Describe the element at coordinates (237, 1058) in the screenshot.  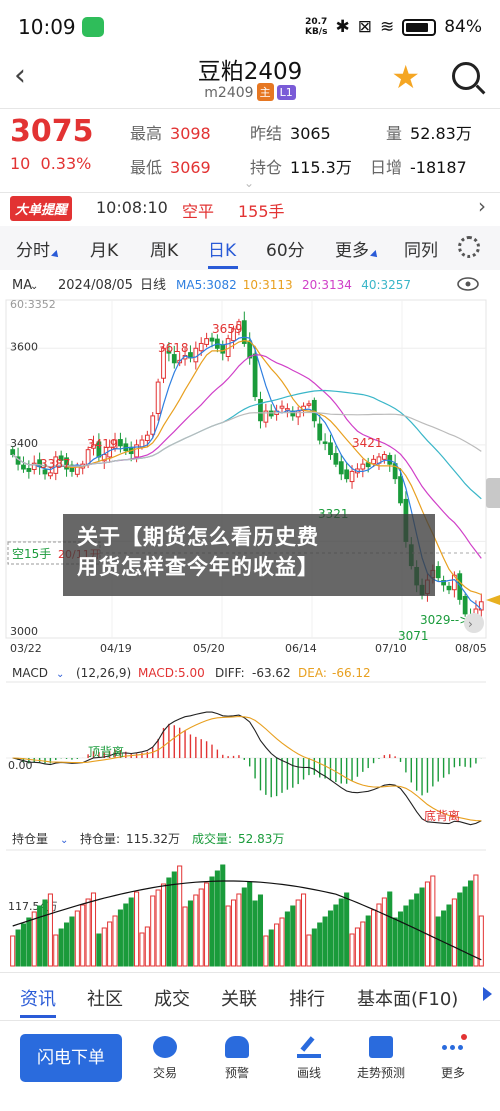
I see `alert-button: 预警` at that location.